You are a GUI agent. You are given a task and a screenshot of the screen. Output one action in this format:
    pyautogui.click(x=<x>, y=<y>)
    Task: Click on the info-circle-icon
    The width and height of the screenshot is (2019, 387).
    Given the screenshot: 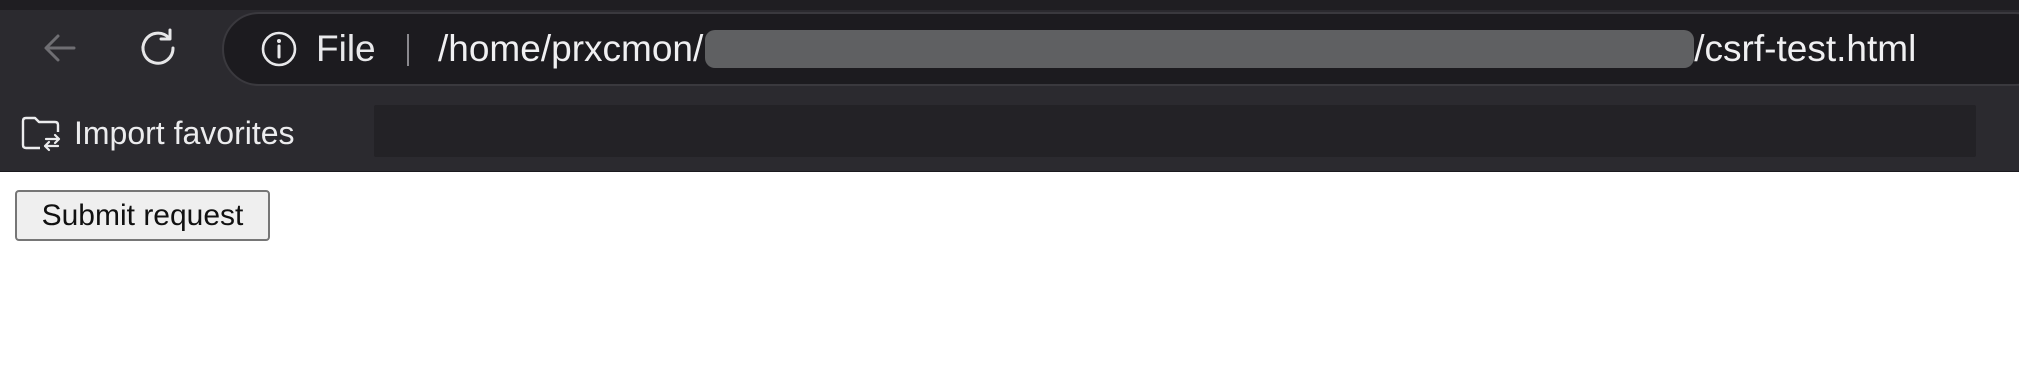 What is the action you would take?
    pyautogui.click(x=279, y=49)
    